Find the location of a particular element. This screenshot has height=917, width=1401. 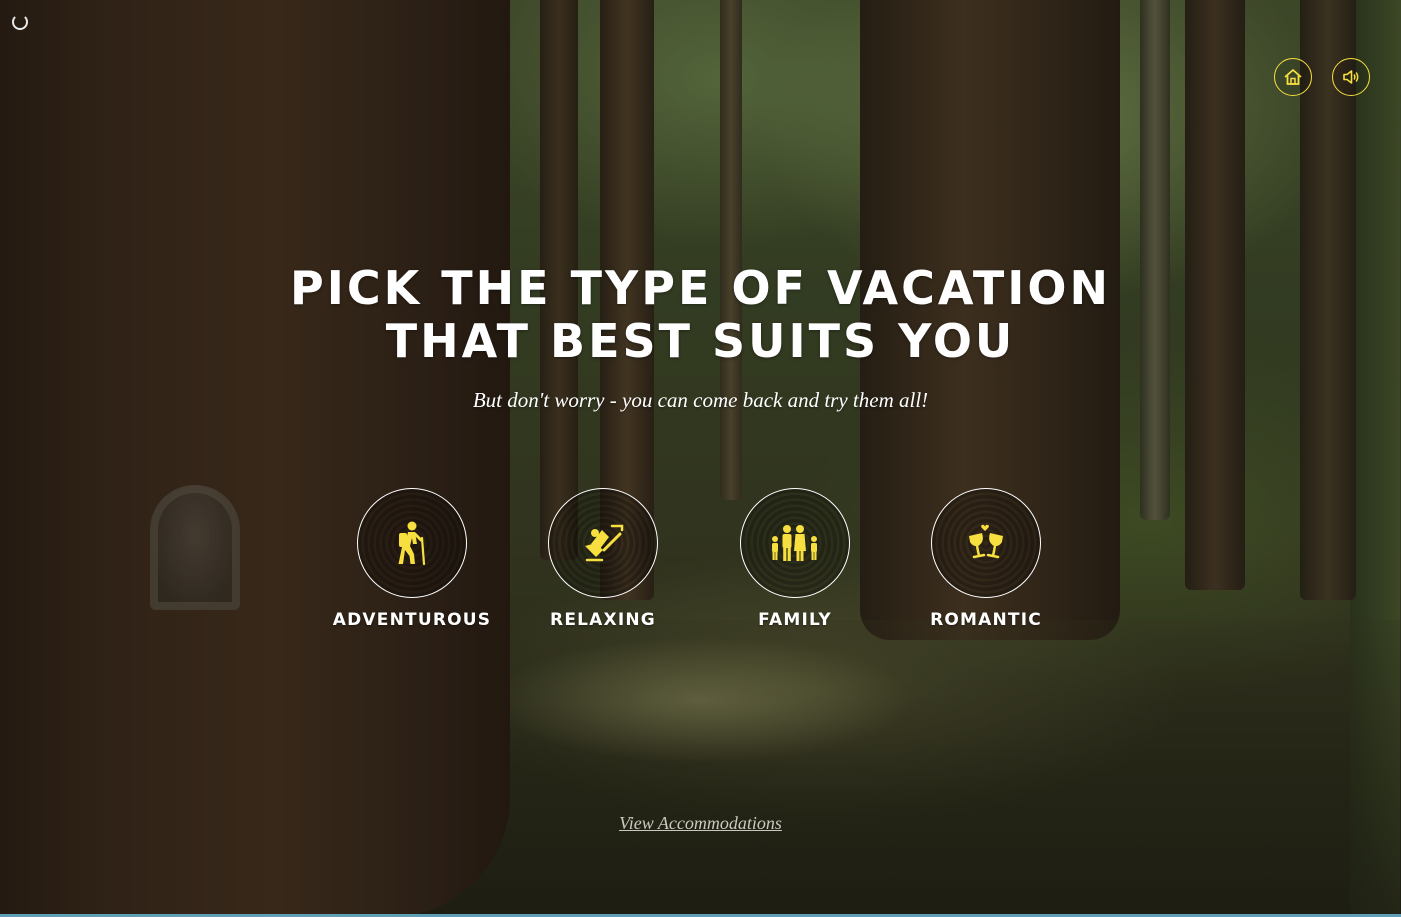

option-family: FAMILY is located at coordinates (795, 559).